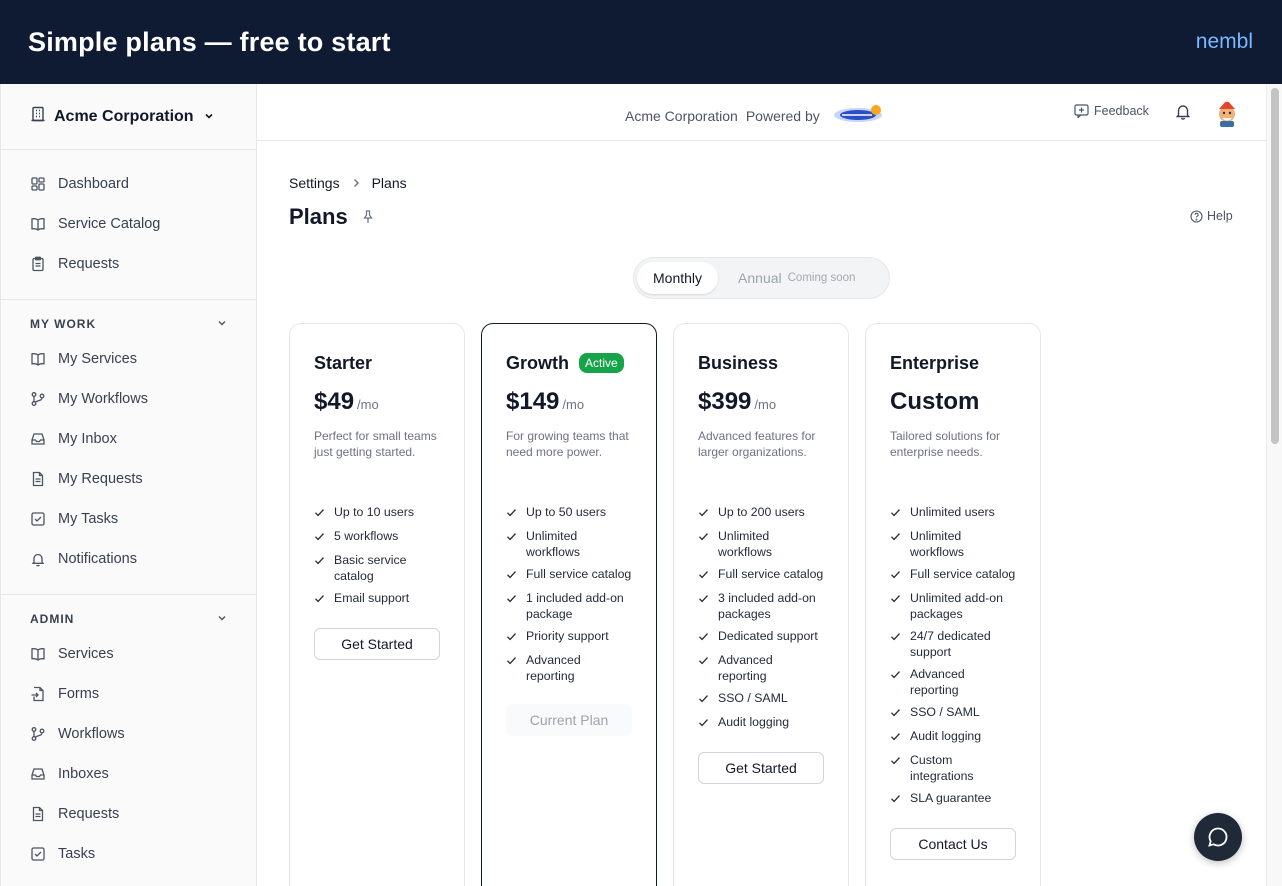 The height and width of the screenshot is (886, 1282). Describe the element at coordinates (128, 117) in the screenshot. I see `org-switcher: Acme Corporation` at that location.